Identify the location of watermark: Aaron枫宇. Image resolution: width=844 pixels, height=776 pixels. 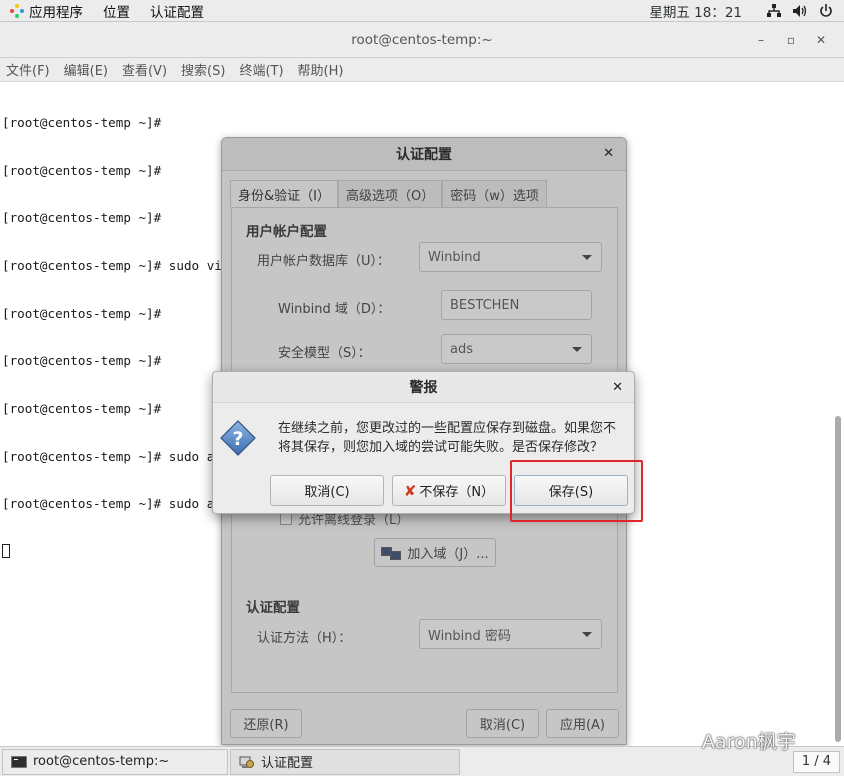
(736, 740).